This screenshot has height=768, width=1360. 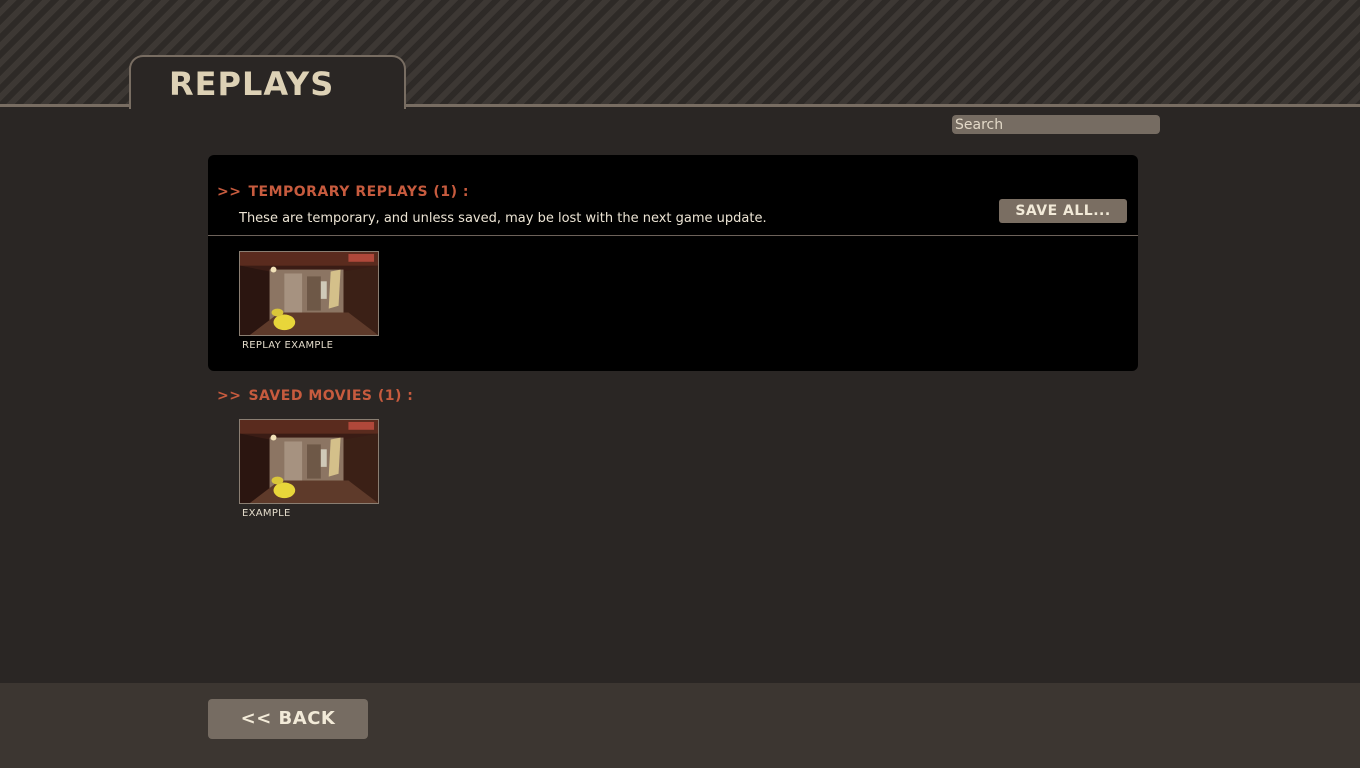 What do you see at coordinates (680, 54) in the screenshot?
I see `header-bar: REPLAYS` at bounding box center [680, 54].